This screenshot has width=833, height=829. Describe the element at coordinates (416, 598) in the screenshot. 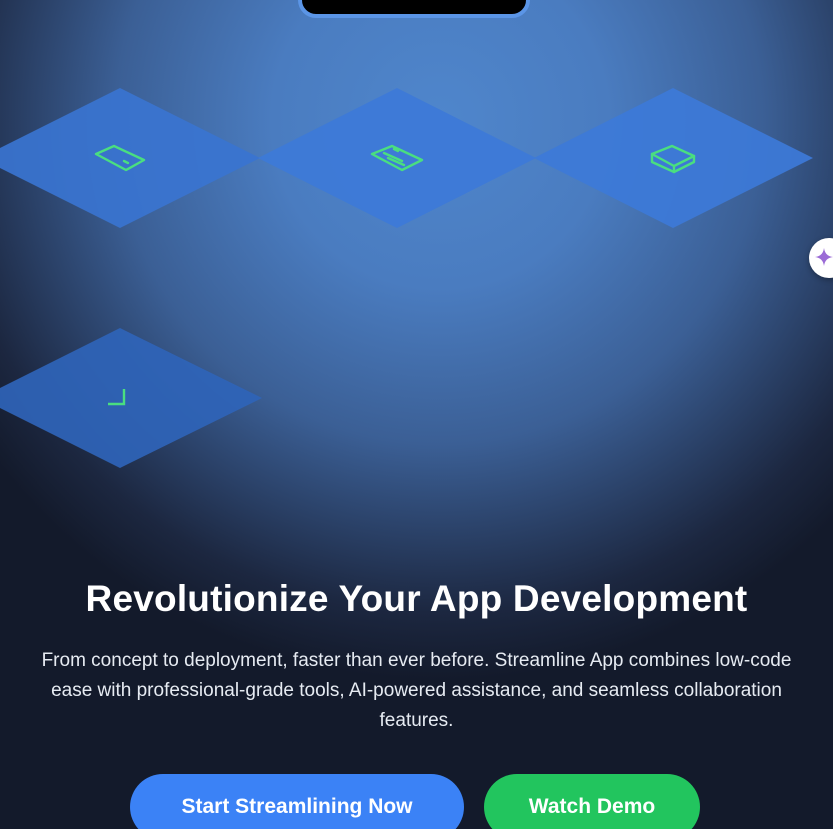

I see `hero-title: Revolutionize Your App Development` at that location.